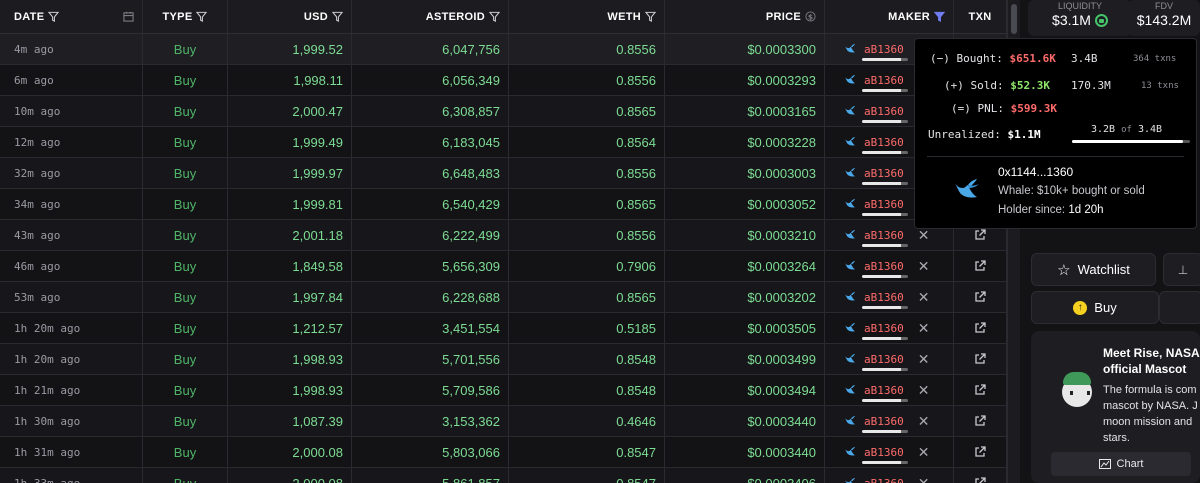 The image size is (1200, 483). Describe the element at coordinates (290, 297) in the screenshot. I see `cell-usd: 1,997.84` at that location.